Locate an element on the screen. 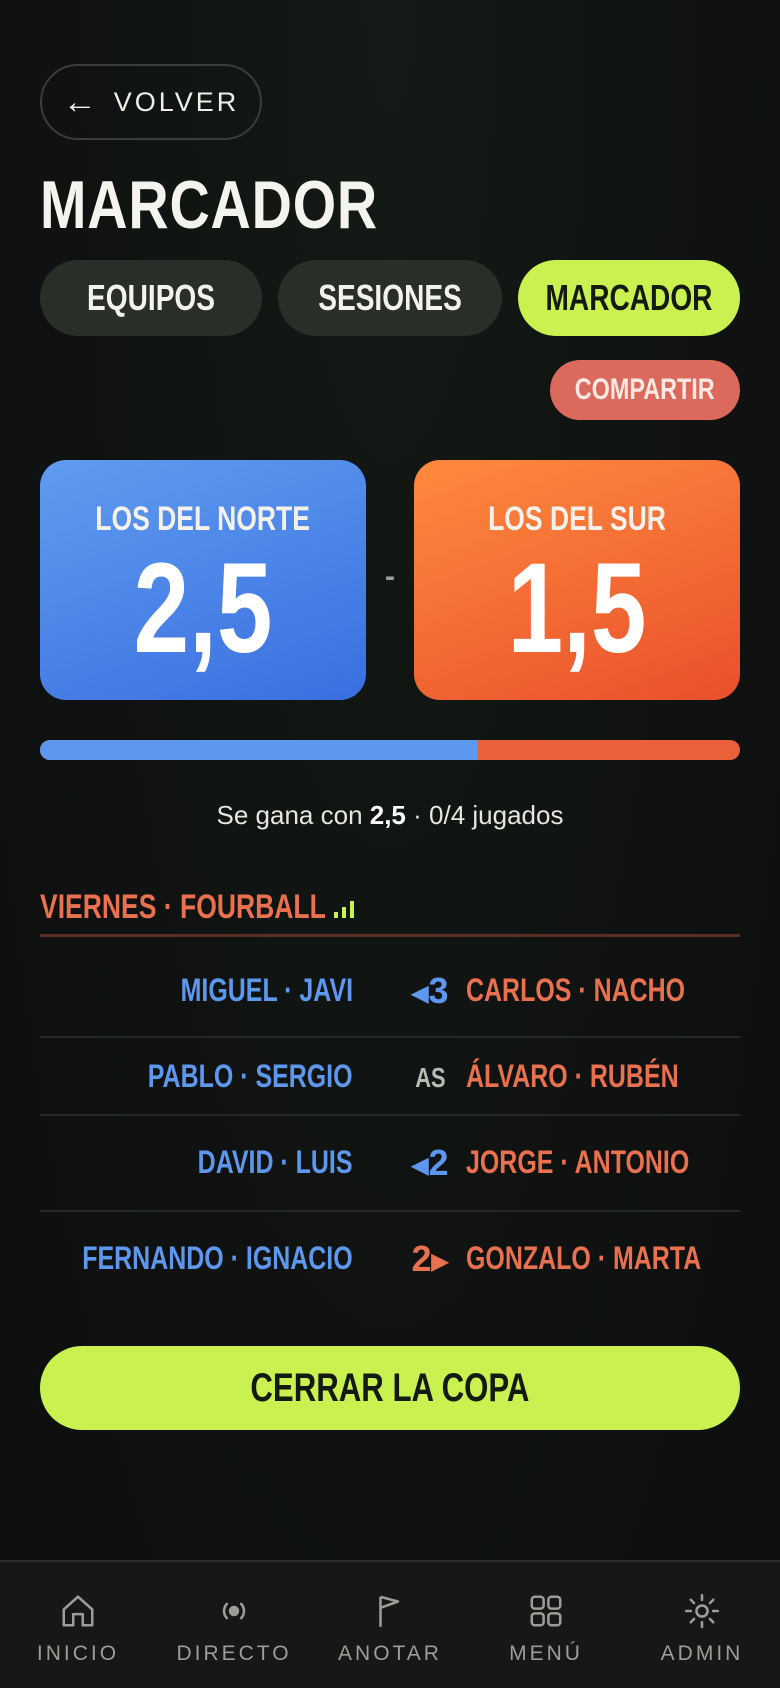 The height and width of the screenshot is (1688, 780). match-right-pair: CARLOS · NACHO is located at coordinates (576, 990).